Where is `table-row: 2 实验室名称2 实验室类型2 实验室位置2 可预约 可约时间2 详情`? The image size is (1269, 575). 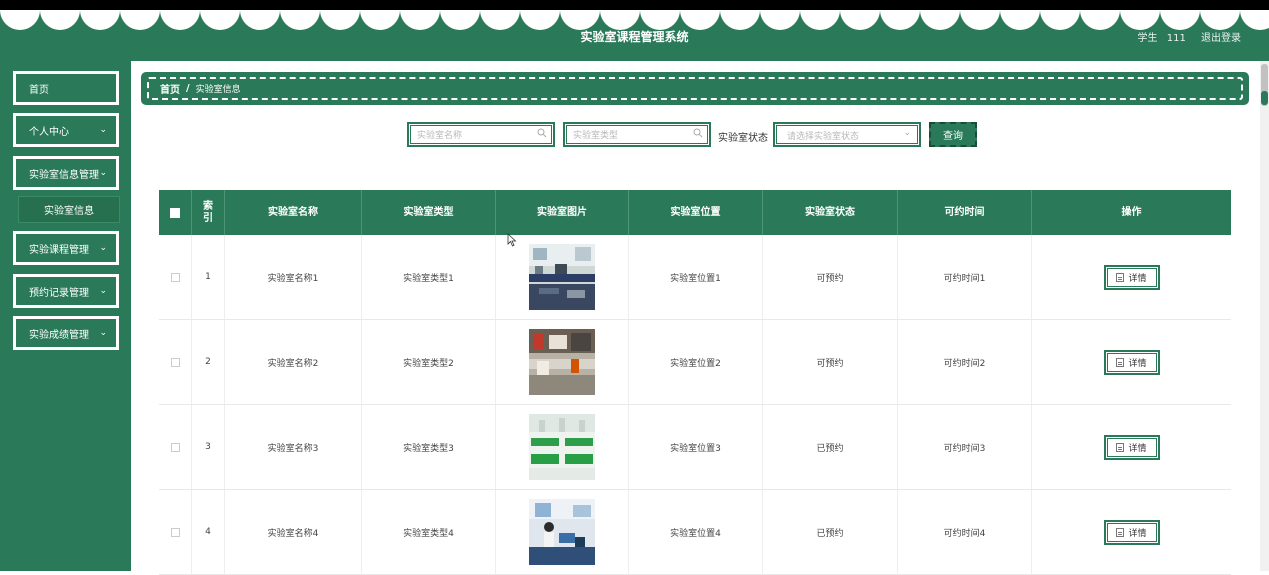
table-row: 2 实验室名称2 实验室类型2 实验室位置2 可预约 可约时间2 详情 is located at coordinates (695, 362).